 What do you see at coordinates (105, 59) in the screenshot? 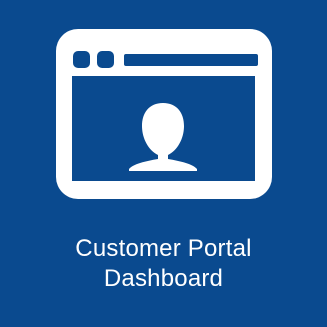
I see `window-dot-2-icon` at bounding box center [105, 59].